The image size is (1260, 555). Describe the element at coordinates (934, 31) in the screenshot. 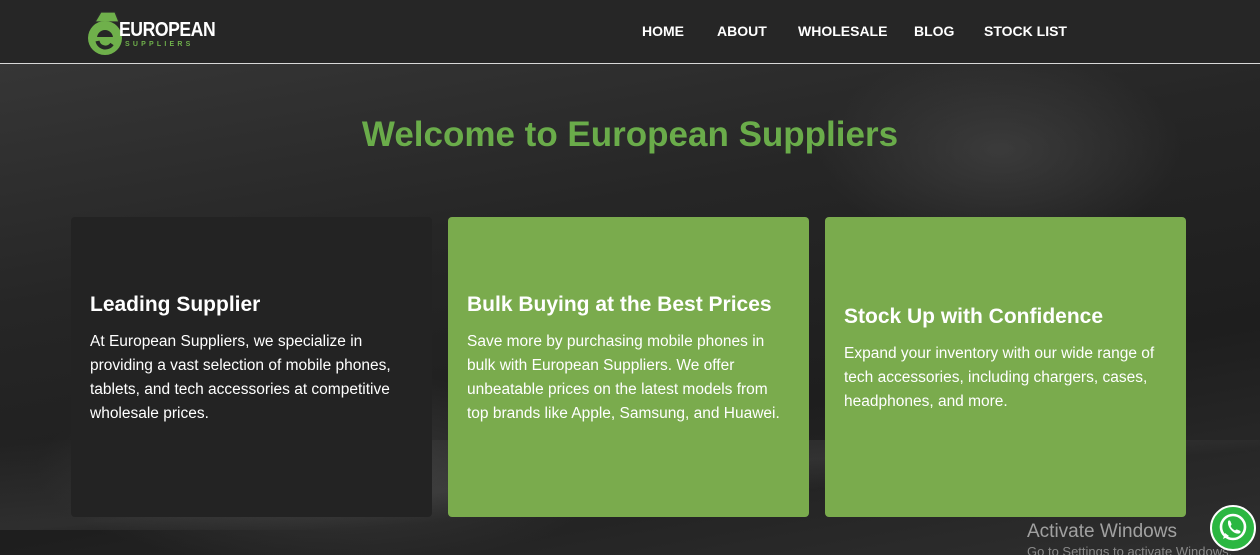

I see `nav-link-blog: BLOG` at that location.